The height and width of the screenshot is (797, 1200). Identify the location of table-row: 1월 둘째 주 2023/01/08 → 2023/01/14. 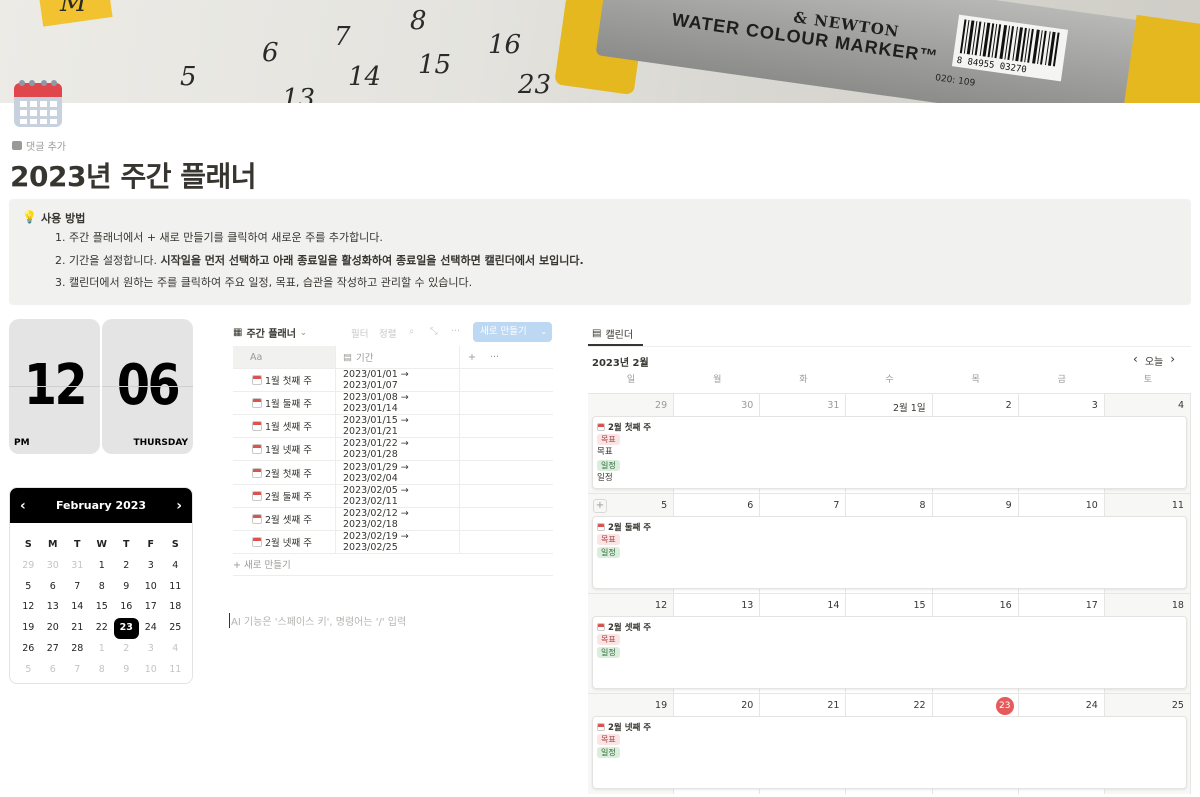
(393, 404).